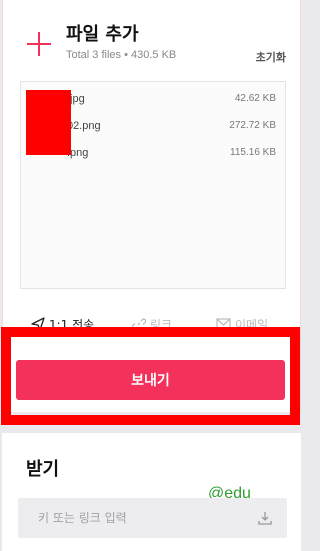 Image resolution: width=320 pixels, height=551 pixels. I want to click on file-size: 42.62 KB, so click(255, 98).